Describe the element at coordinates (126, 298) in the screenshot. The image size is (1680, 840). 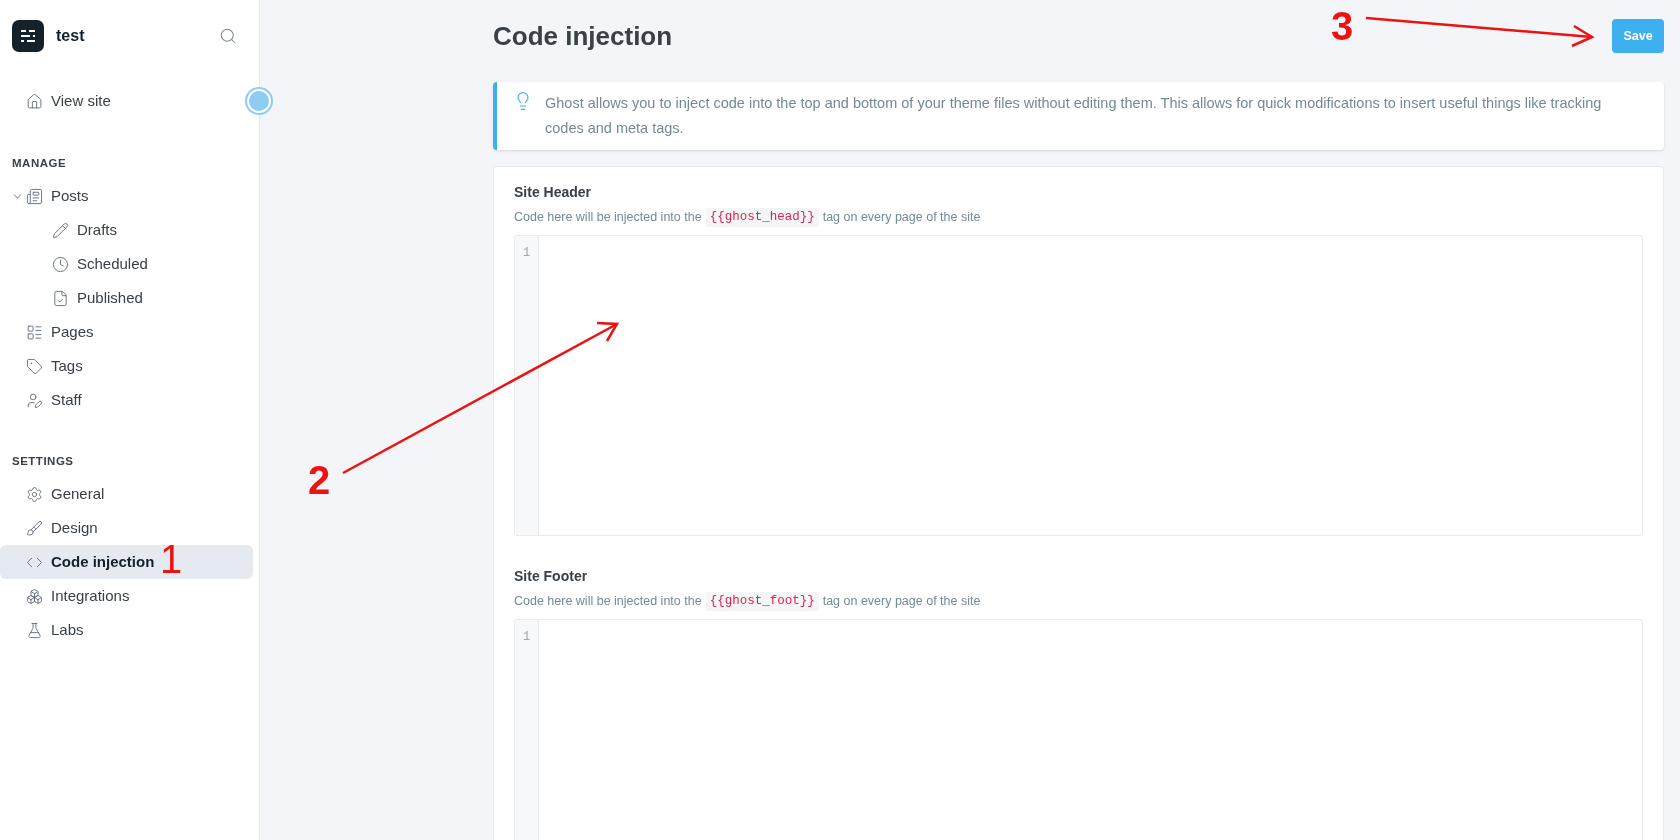
I see `sidebar-item: Published` at that location.